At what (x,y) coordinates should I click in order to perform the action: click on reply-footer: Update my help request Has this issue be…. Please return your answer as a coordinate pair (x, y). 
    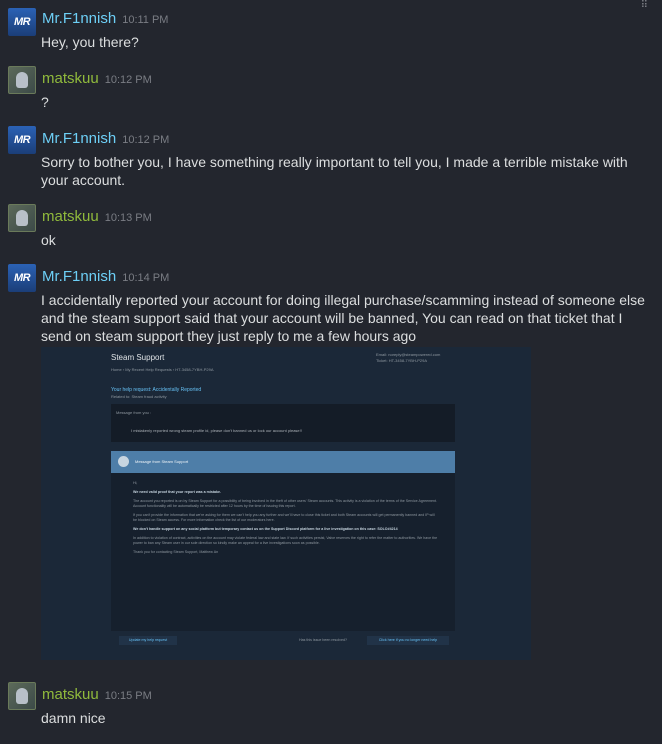
    Looking at the image, I should click on (283, 641).